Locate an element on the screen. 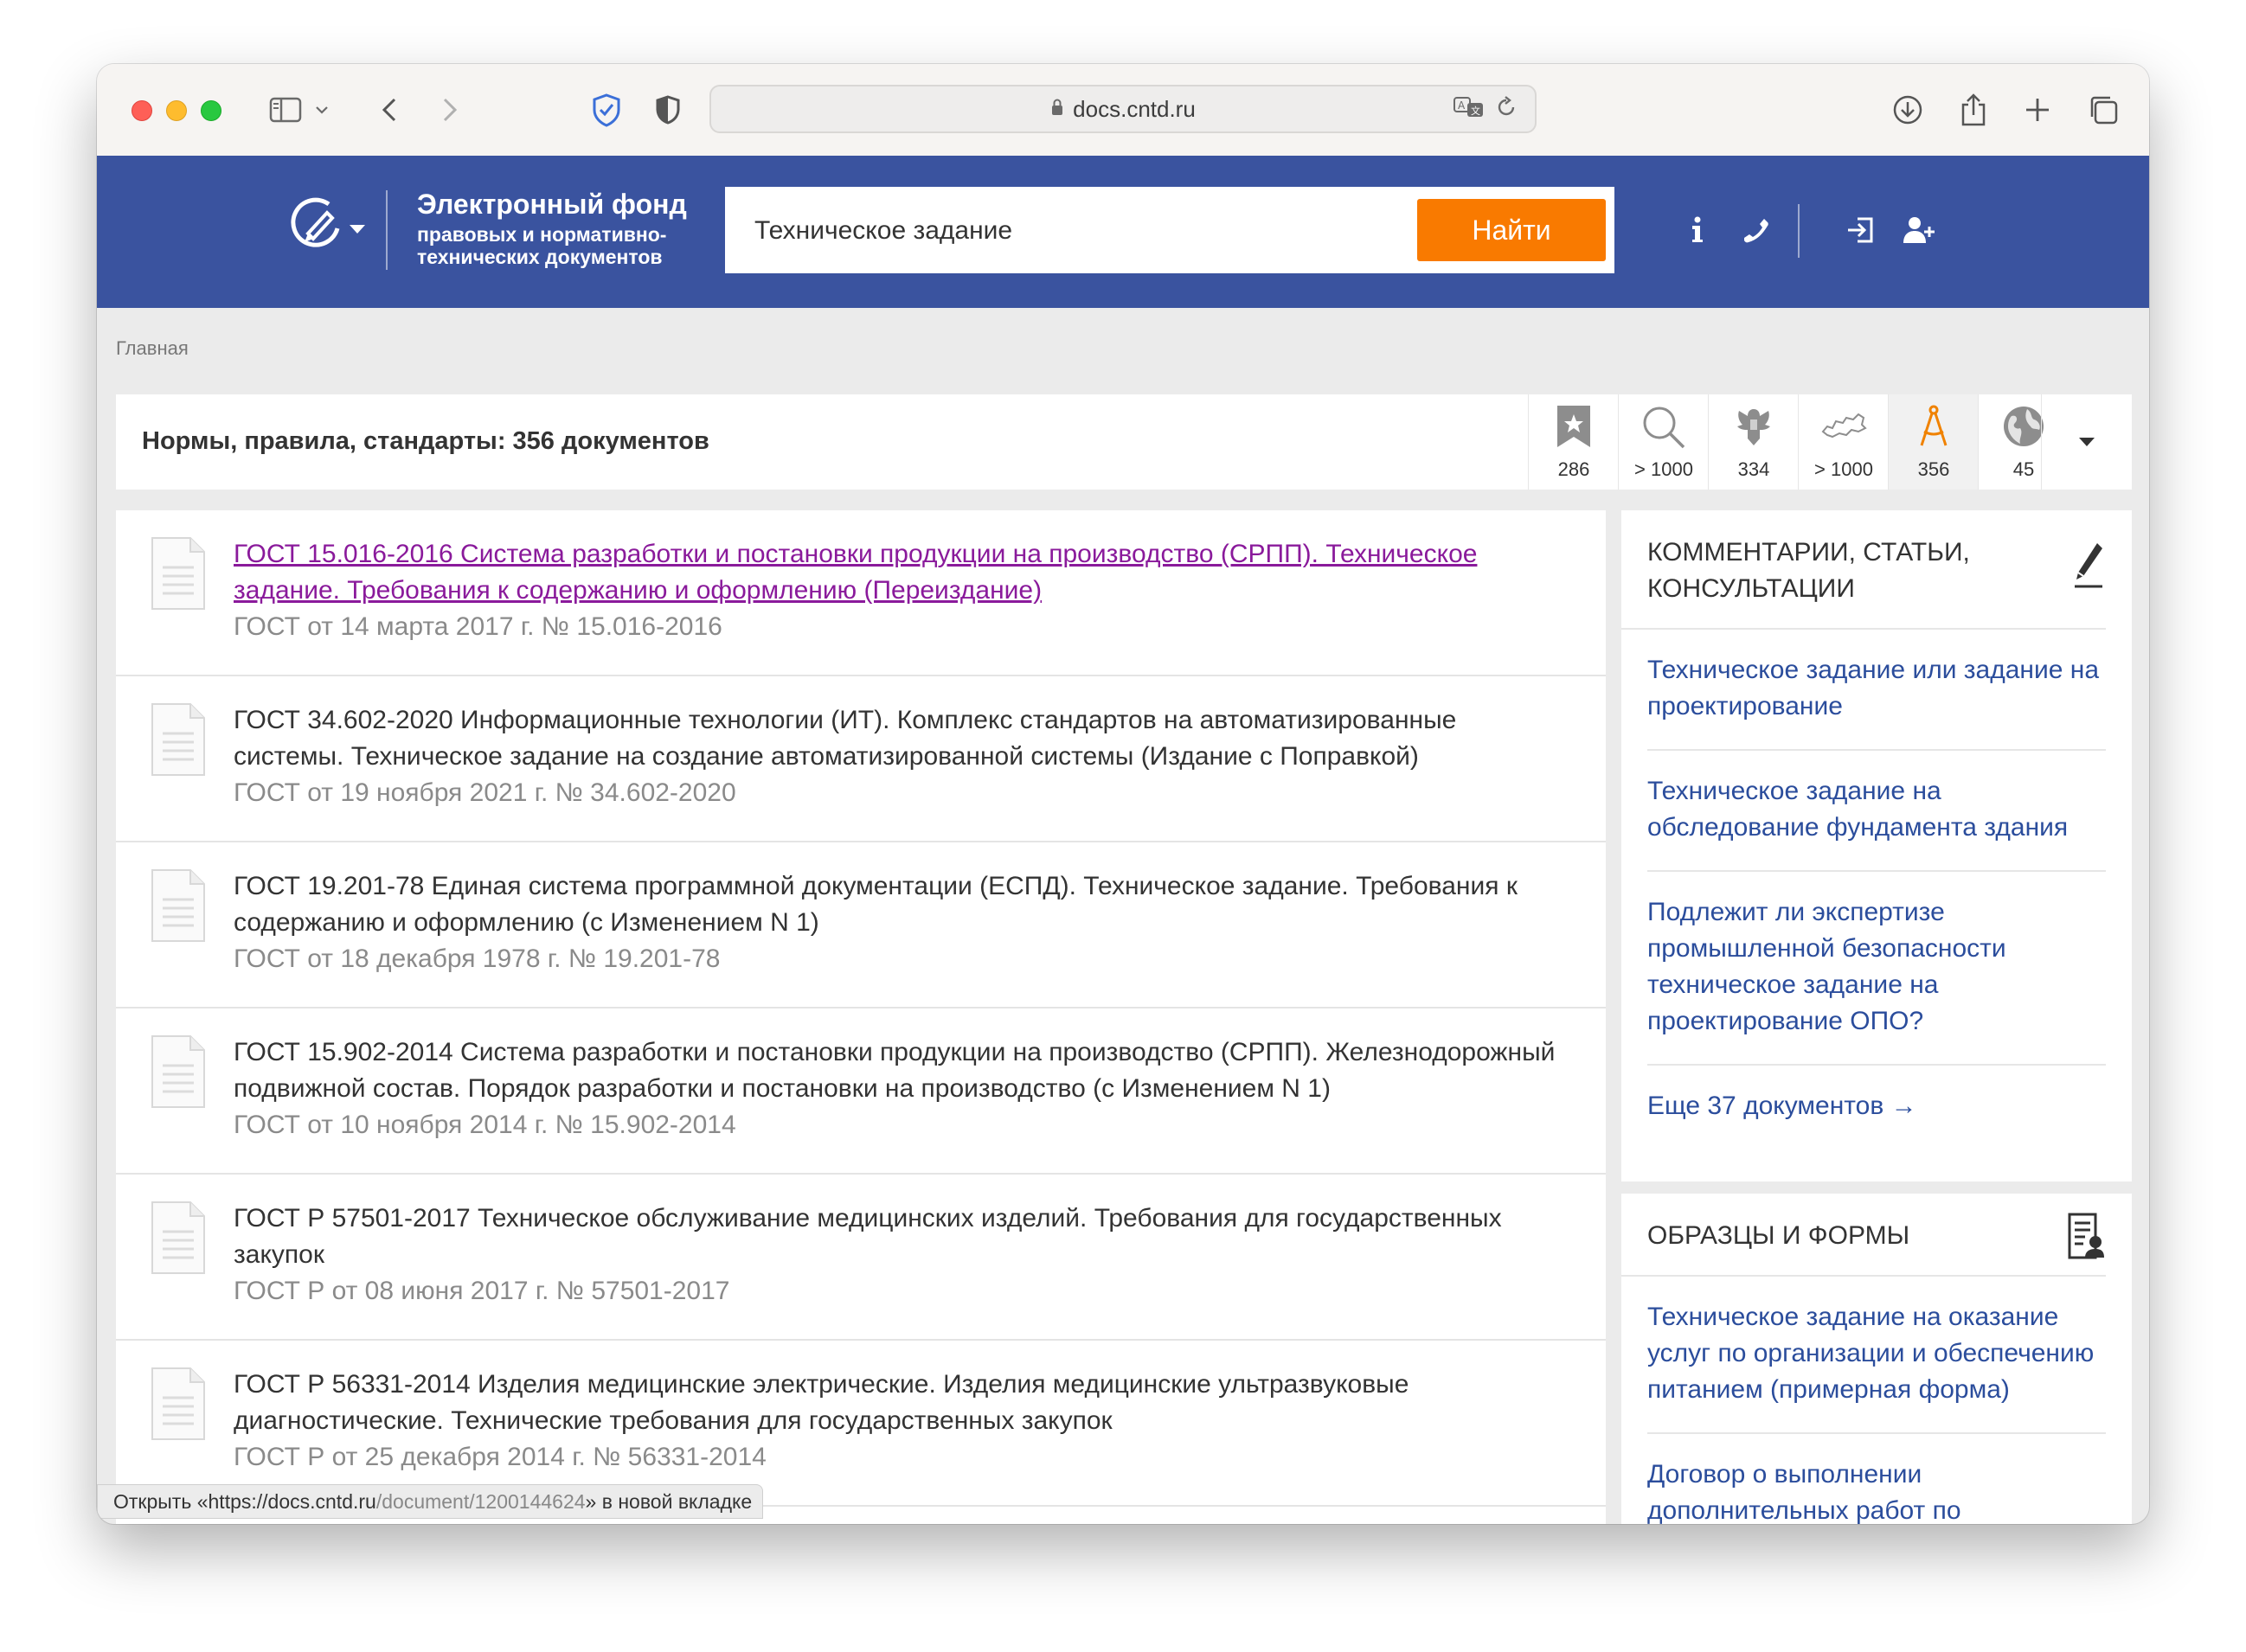 The image size is (2246, 1652). filter-count: 45 is located at coordinates (2024, 469).